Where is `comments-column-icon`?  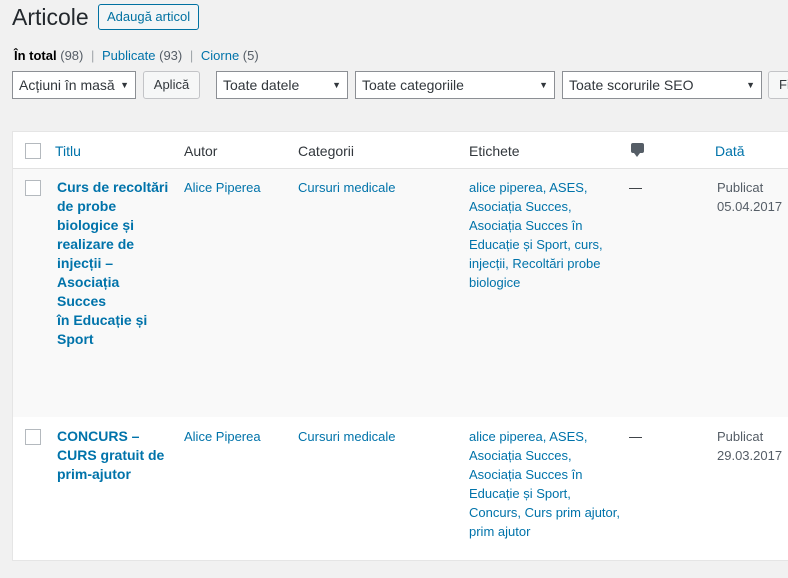 comments-column-icon is located at coordinates (637, 150).